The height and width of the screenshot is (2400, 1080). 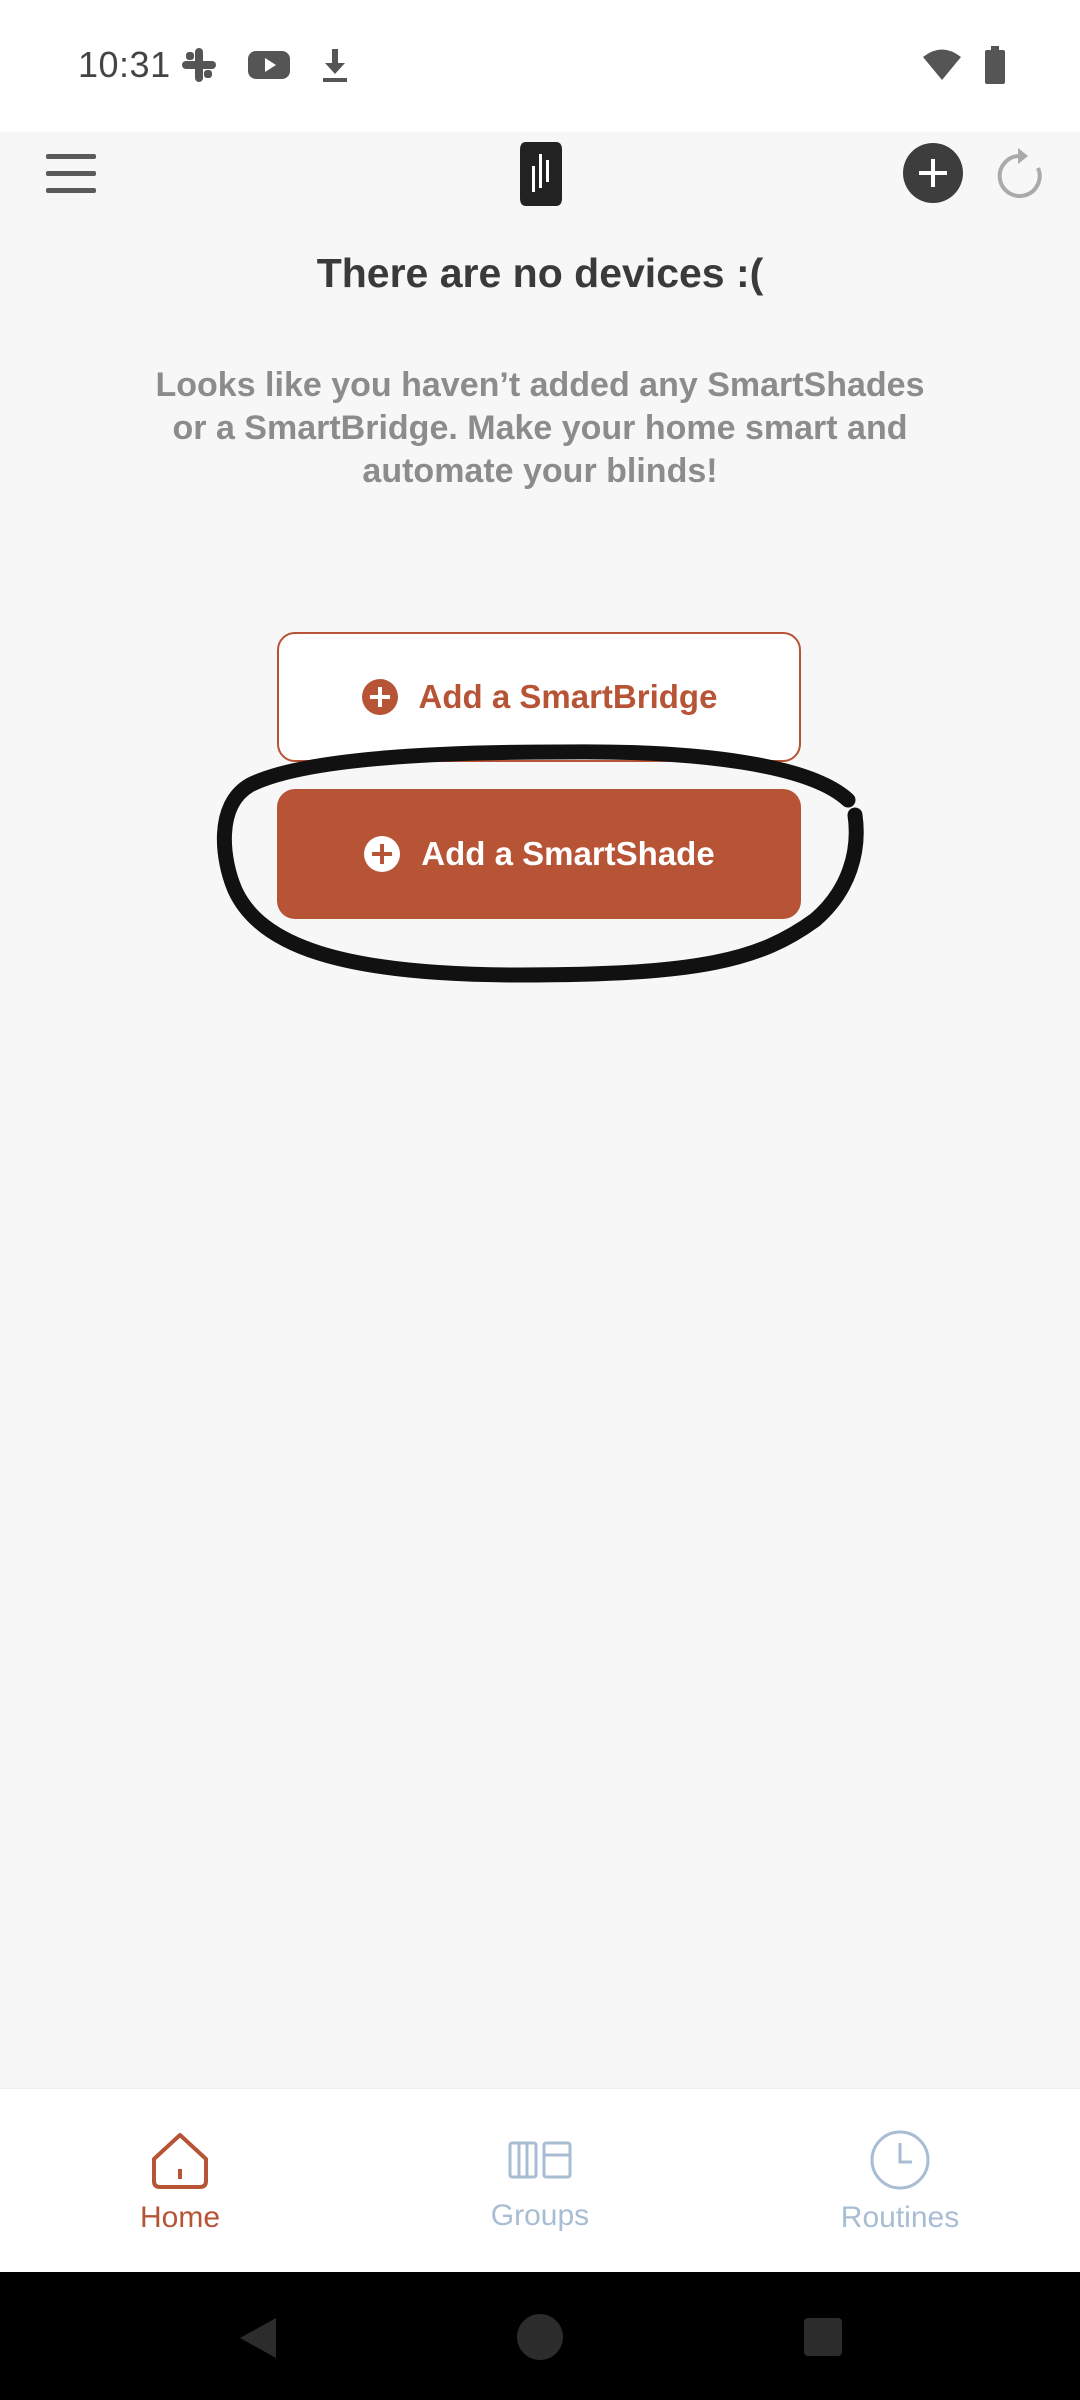 What do you see at coordinates (540, 273) in the screenshot?
I see `page-title: There are no devices :(` at bounding box center [540, 273].